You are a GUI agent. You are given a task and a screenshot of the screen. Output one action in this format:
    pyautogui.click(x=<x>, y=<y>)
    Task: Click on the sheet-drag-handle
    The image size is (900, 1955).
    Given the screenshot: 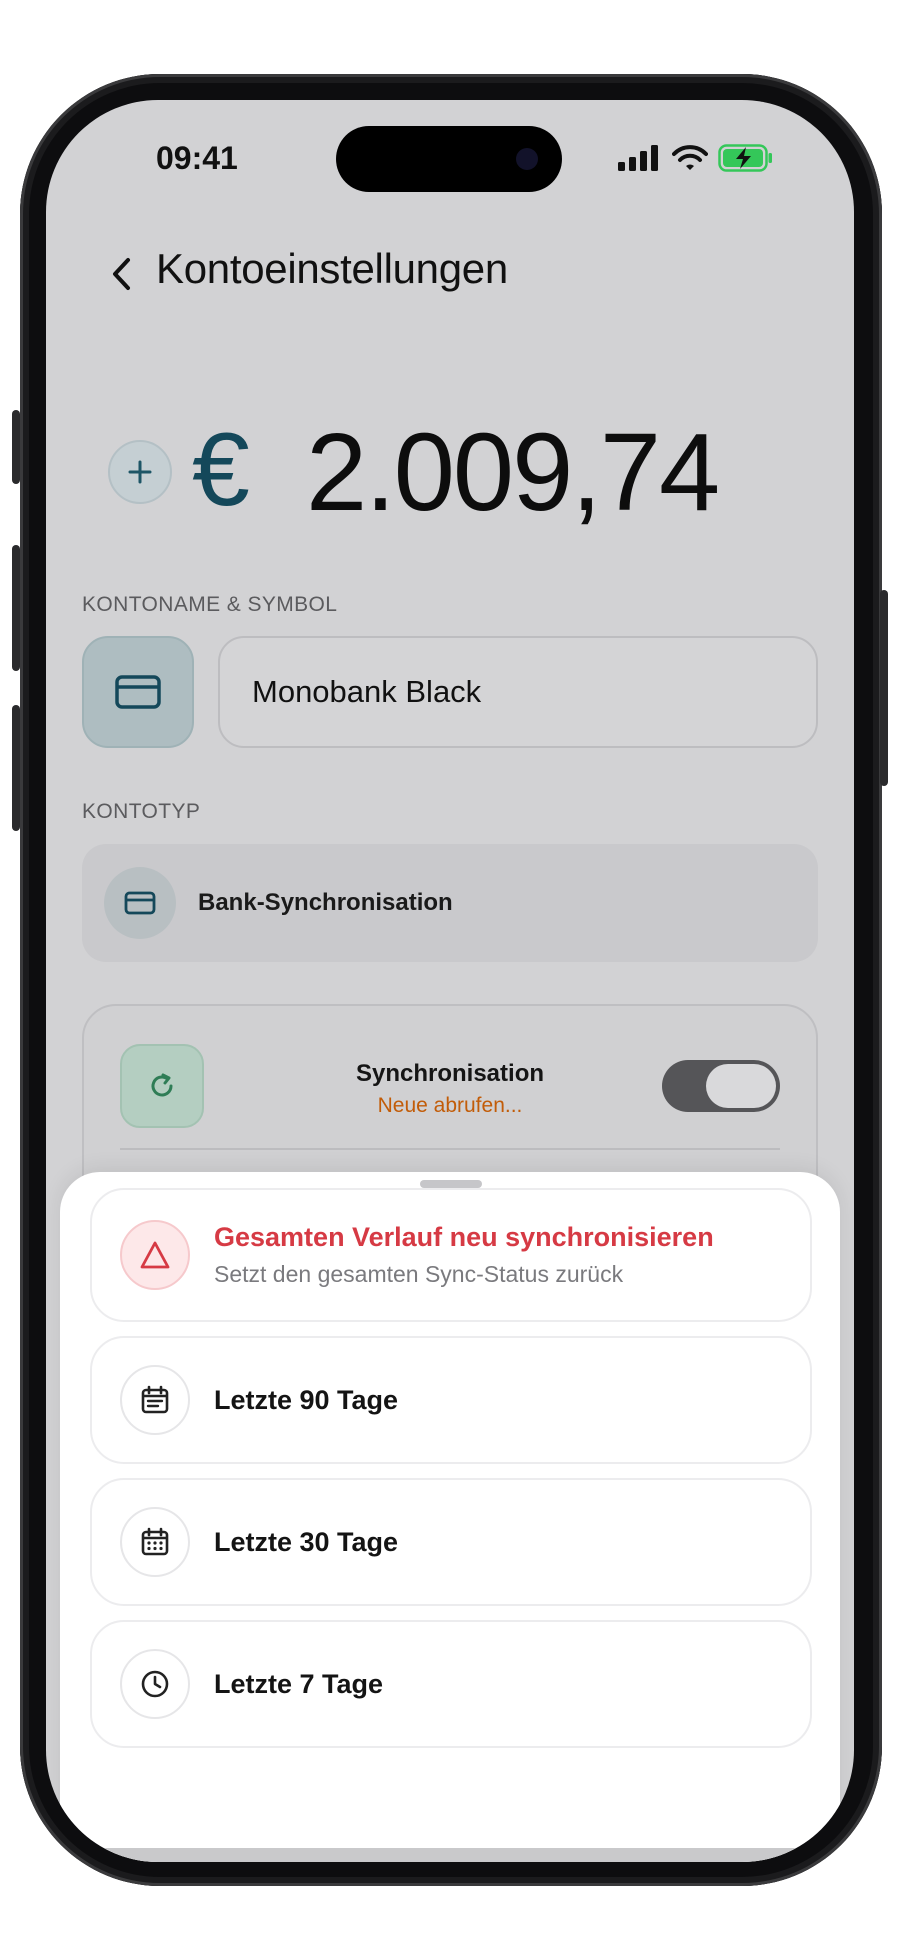 What is the action you would take?
    pyautogui.click(x=451, y=1184)
    